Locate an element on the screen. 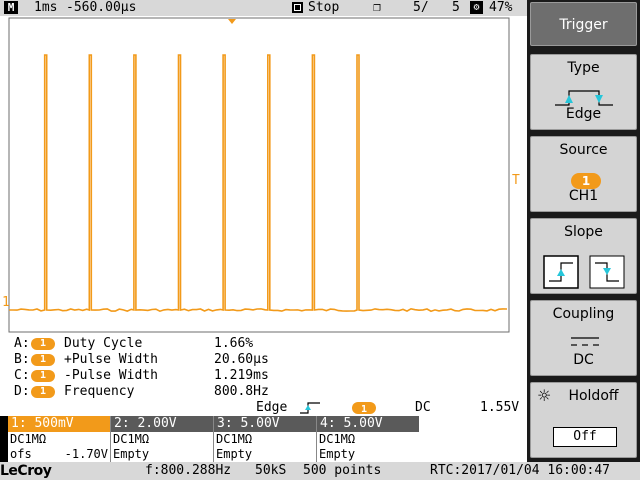 Image resolution: width=640 pixels, height=480 pixels. trigger-summary: Edge 1 DC 1.55V is located at coordinates (263, 408).